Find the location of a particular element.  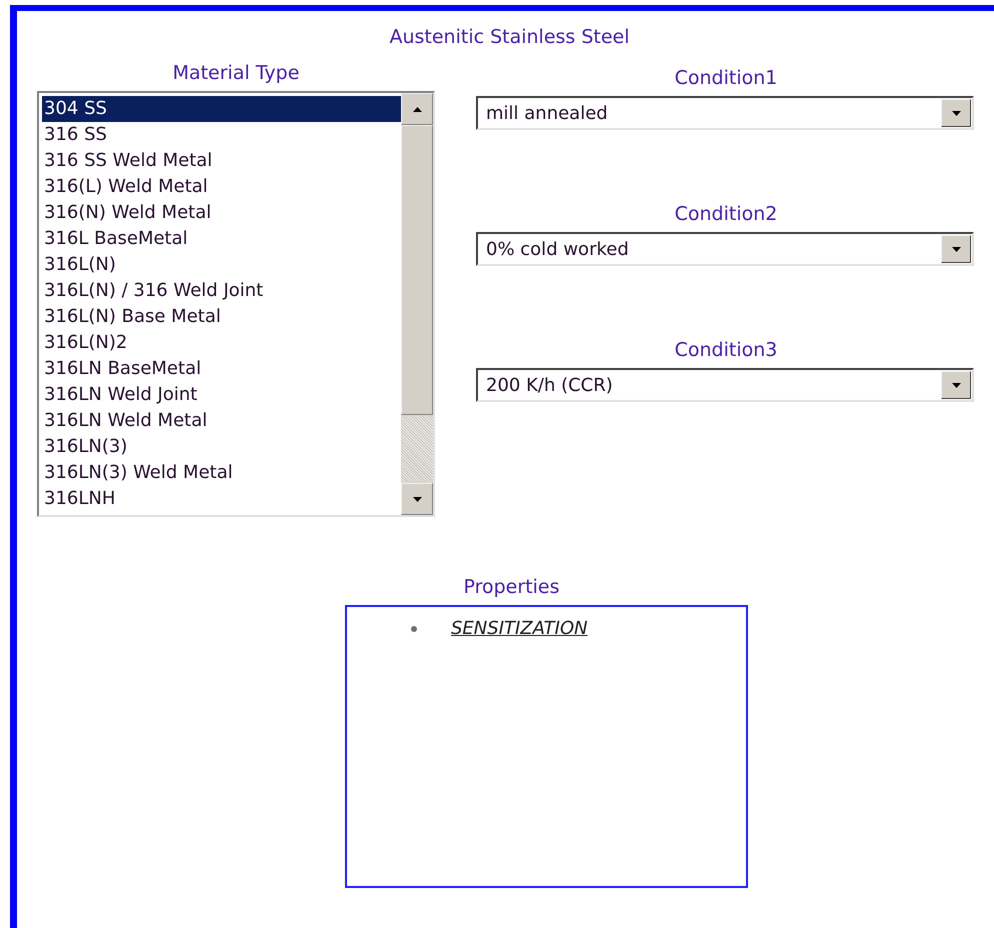

down-arrow-icon is located at coordinates (417, 499).